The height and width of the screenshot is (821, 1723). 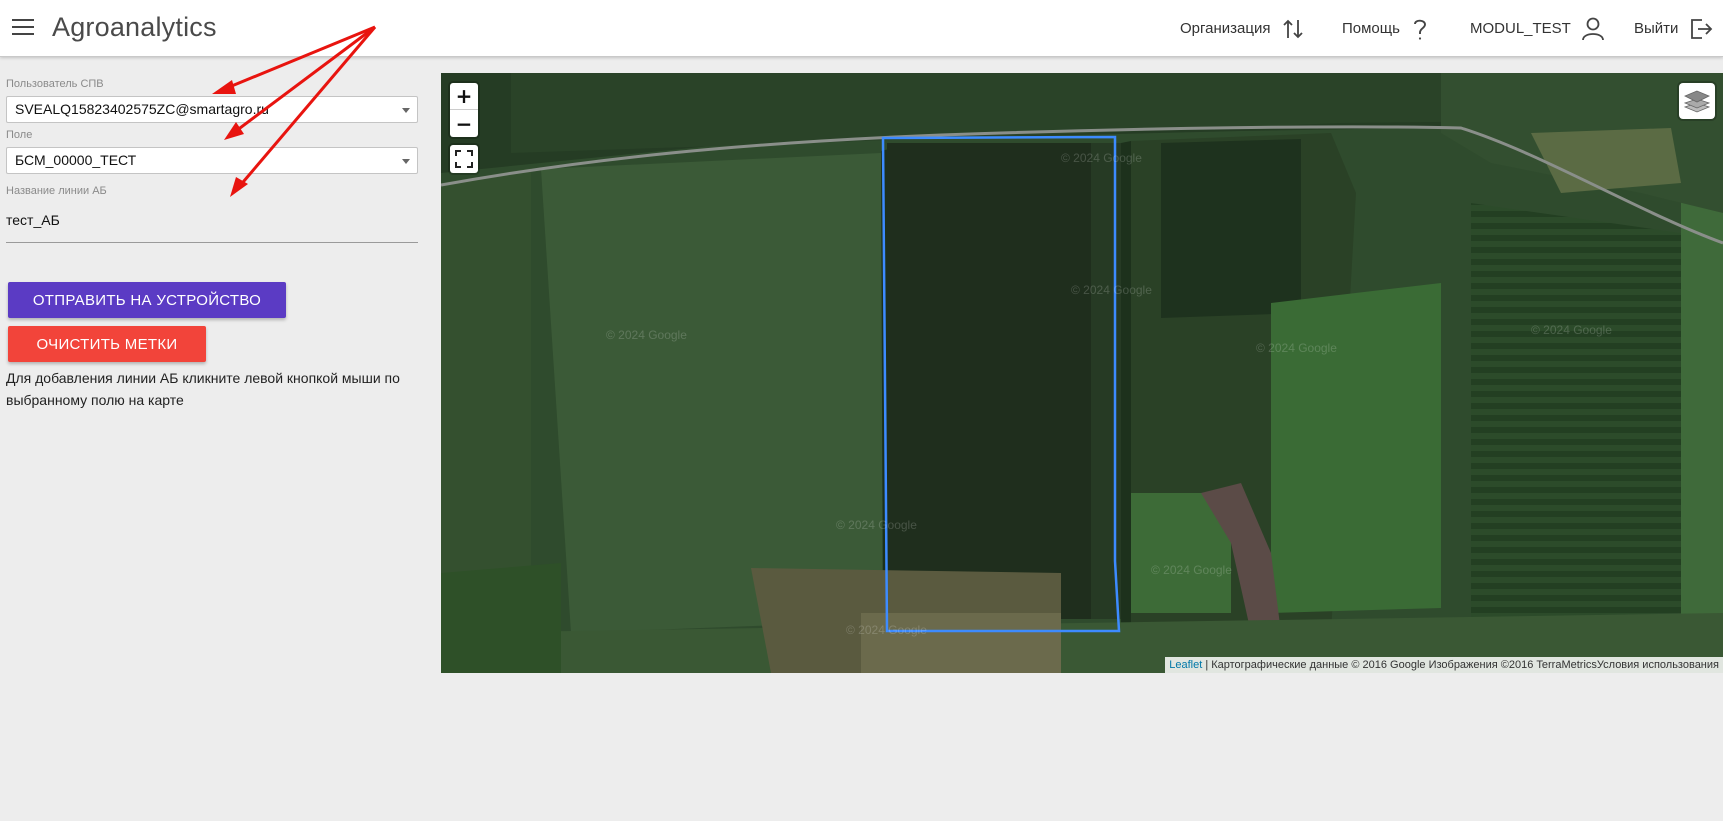 I want to click on layers-icon, so click(x=1697, y=101).